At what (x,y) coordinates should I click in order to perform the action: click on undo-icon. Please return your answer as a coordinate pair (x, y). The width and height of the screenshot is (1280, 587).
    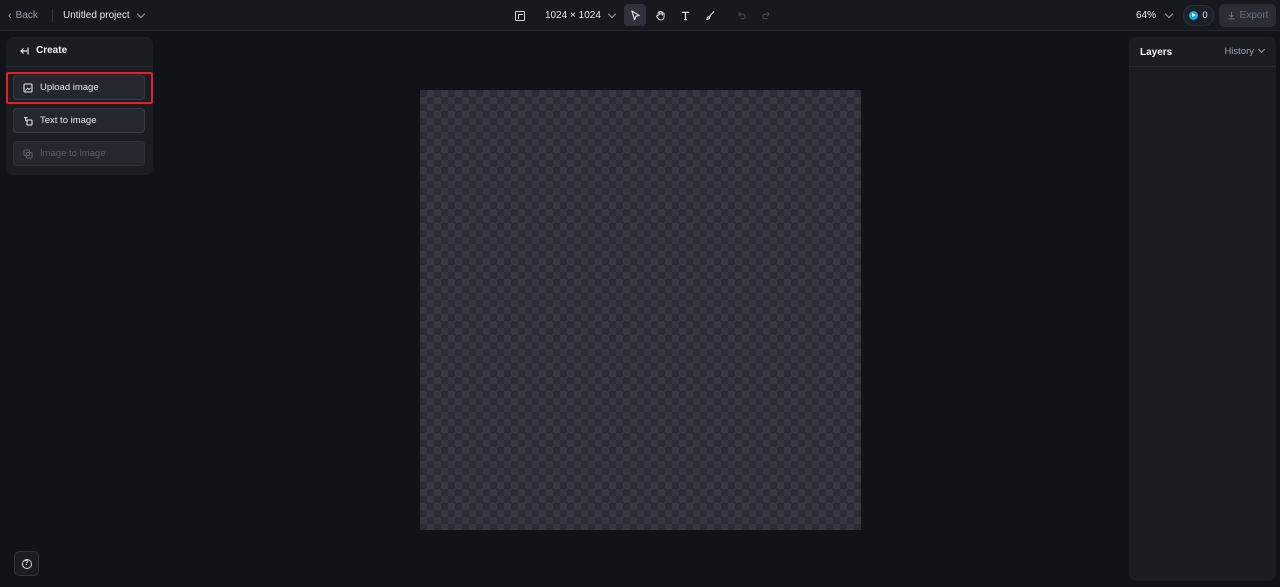
    Looking at the image, I should click on (741, 15).